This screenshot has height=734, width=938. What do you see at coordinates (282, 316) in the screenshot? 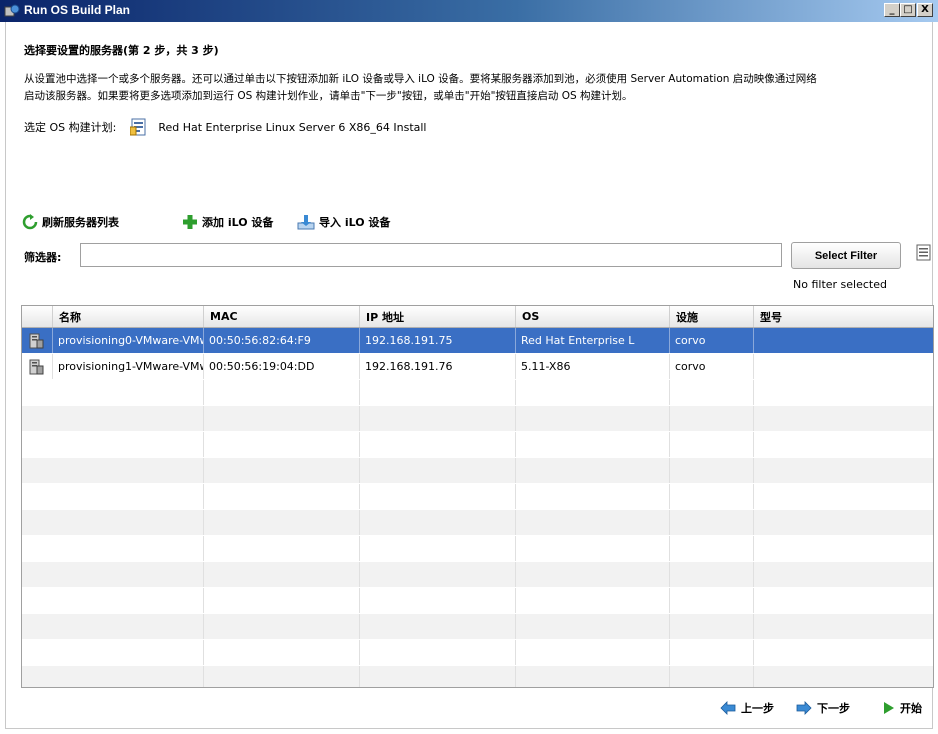
I see `column-header-mac: MAC` at bounding box center [282, 316].